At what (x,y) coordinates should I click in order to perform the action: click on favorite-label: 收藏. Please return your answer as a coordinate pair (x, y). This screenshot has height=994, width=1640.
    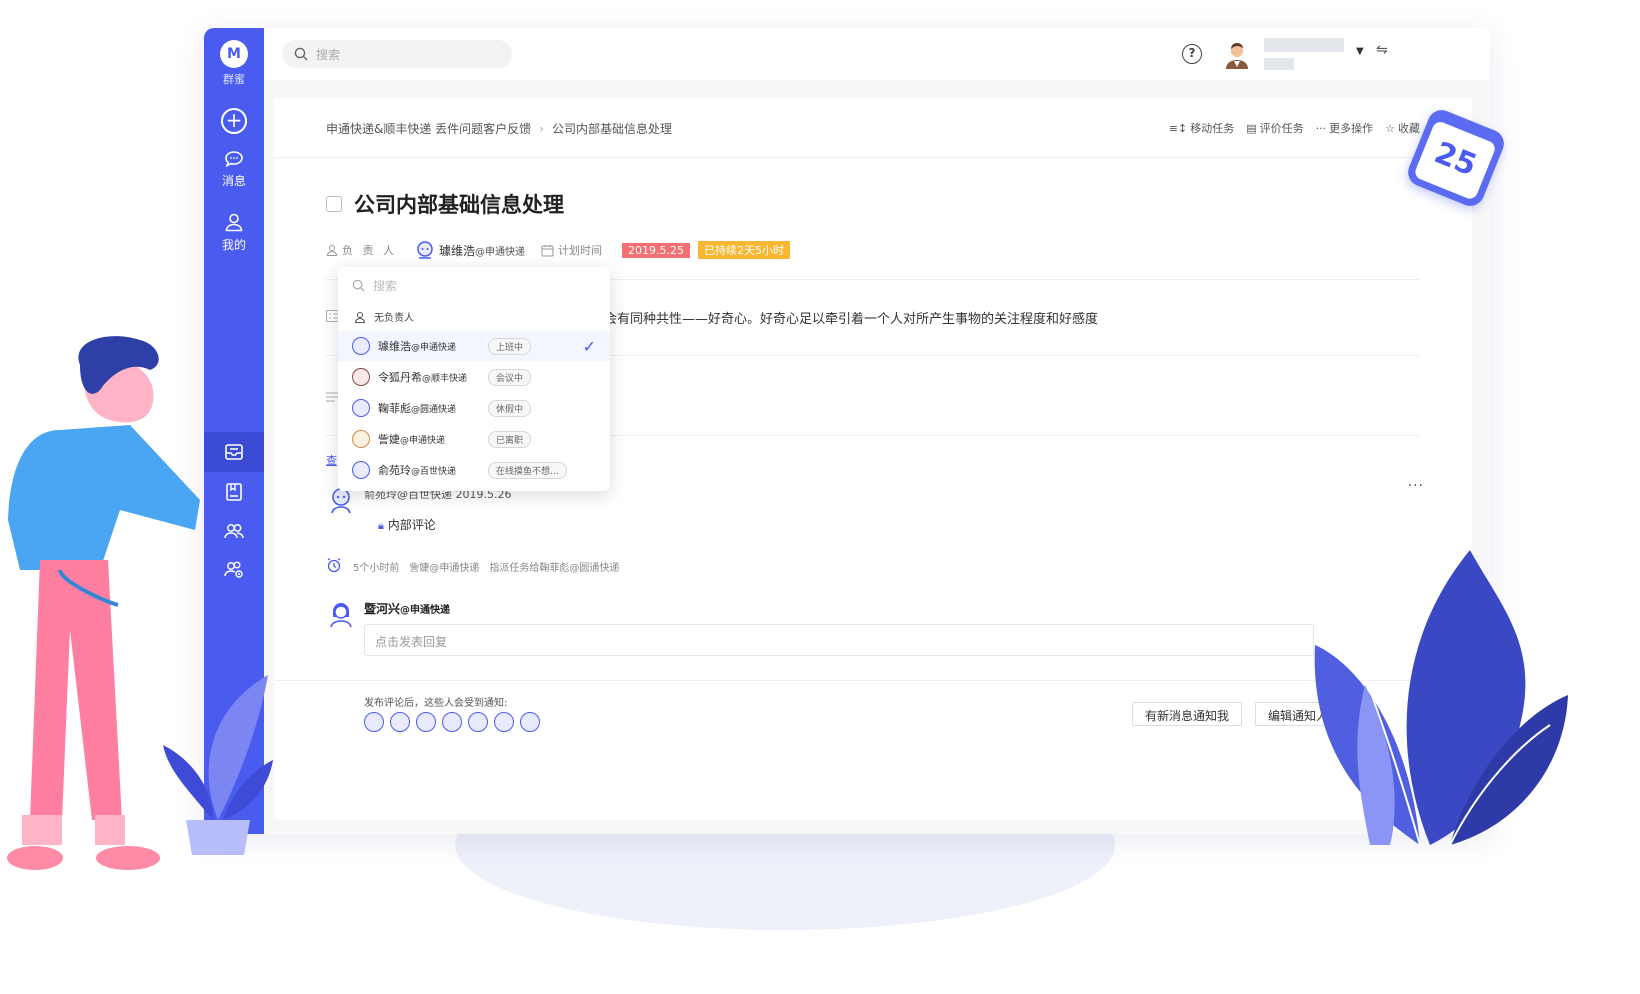
    Looking at the image, I should click on (1409, 128).